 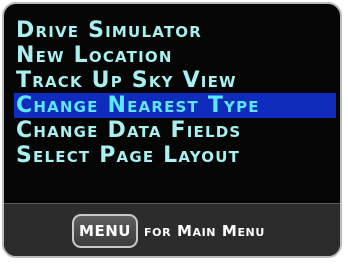 What do you see at coordinates (175, 155) in the screenshot?
I see `menu-item-select-page-layout: Select Page Layout` at bounding box center [175, 155].